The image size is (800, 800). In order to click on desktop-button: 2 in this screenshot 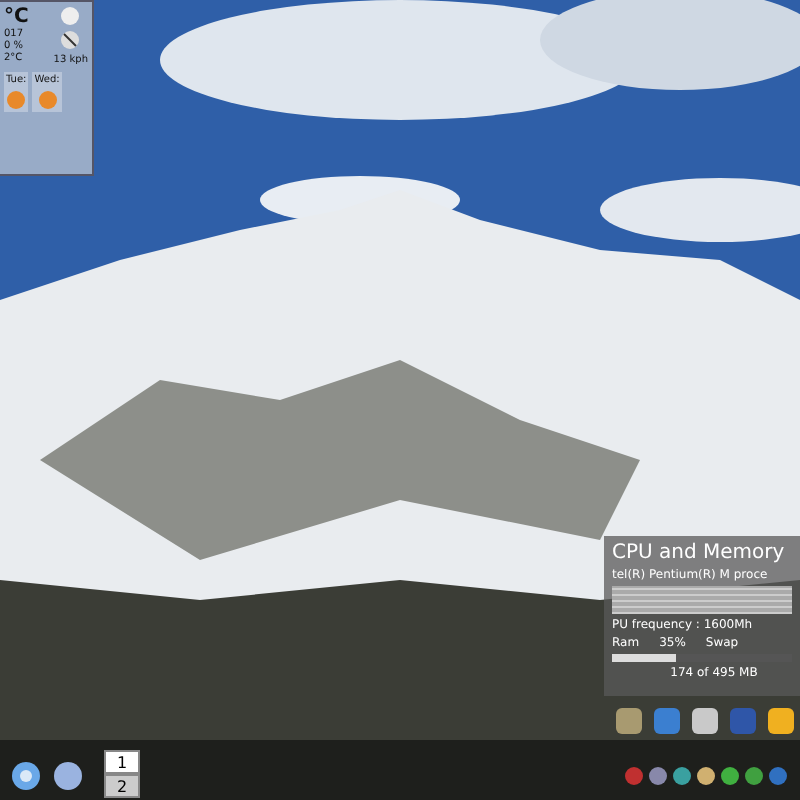, I will do `click(122, 786)`.